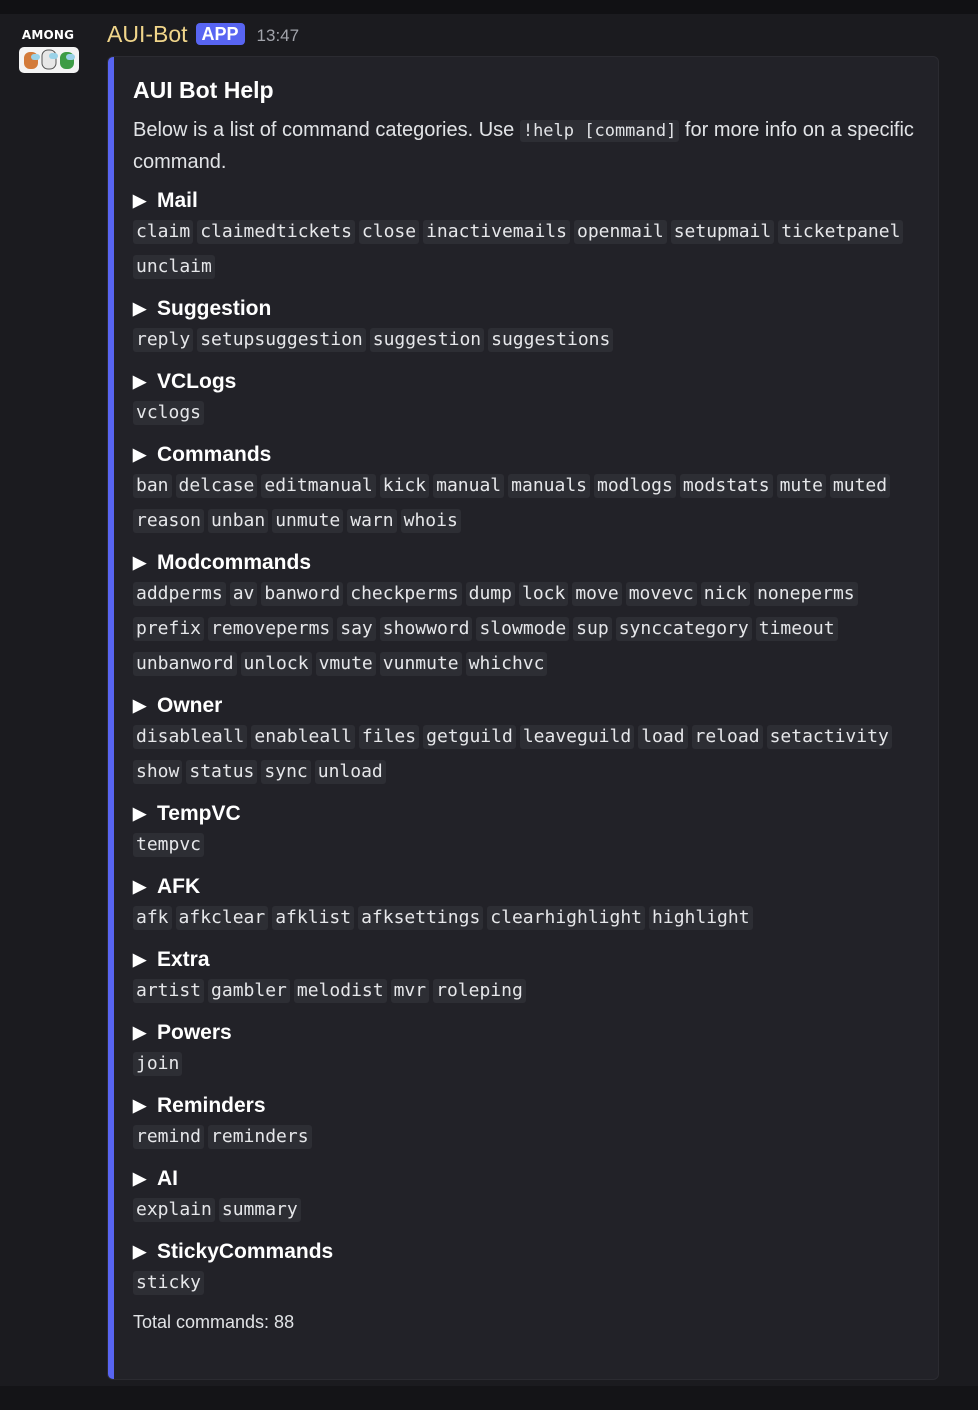 Image resolution: width=978 pixels, height=1410 pixels. Describe the element at coordinates (163, 232) in the screenshot. I see `command-code: claim` at that location.